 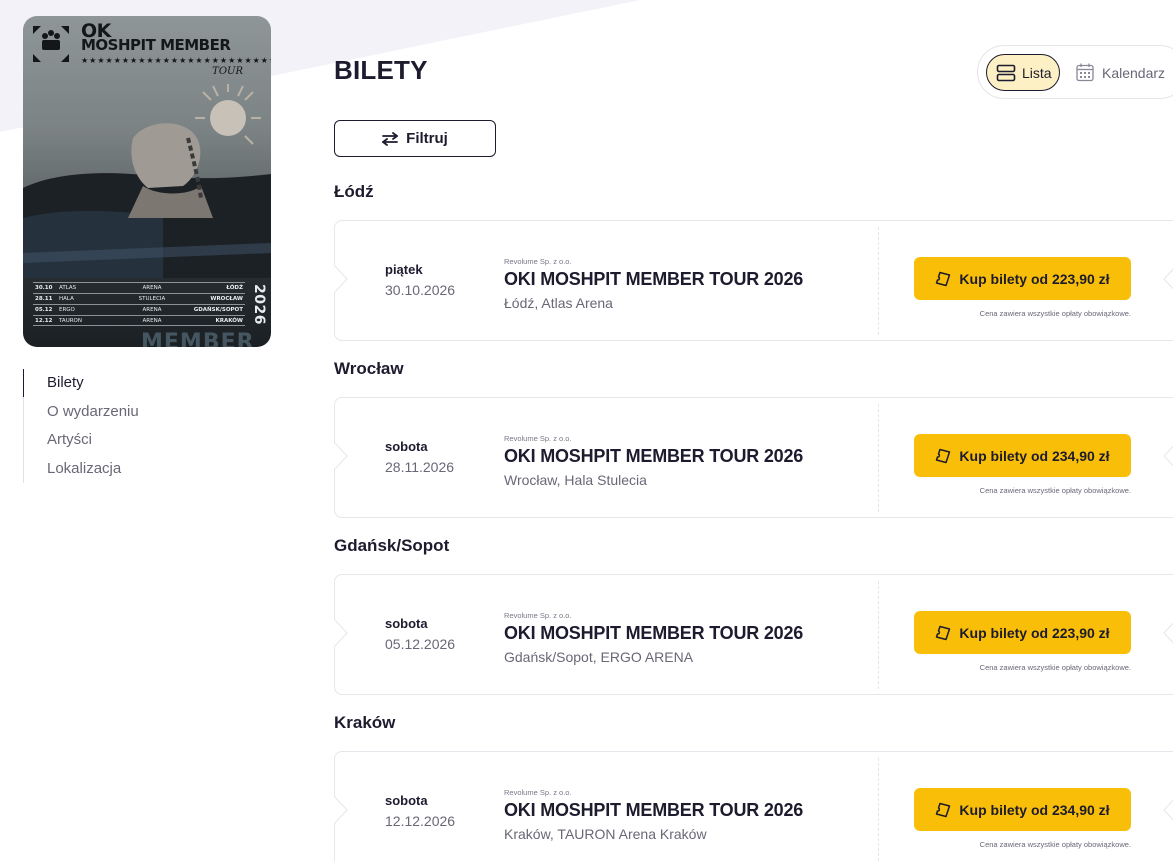 I want to click on filter-button: Filtruj, so click(x=415, y=138).